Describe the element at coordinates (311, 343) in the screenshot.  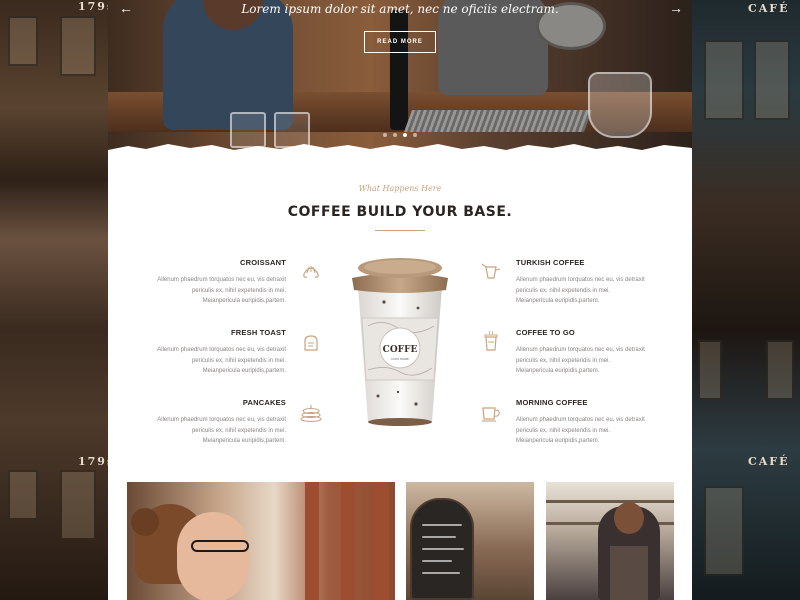
I see `toast-icon` at that location.